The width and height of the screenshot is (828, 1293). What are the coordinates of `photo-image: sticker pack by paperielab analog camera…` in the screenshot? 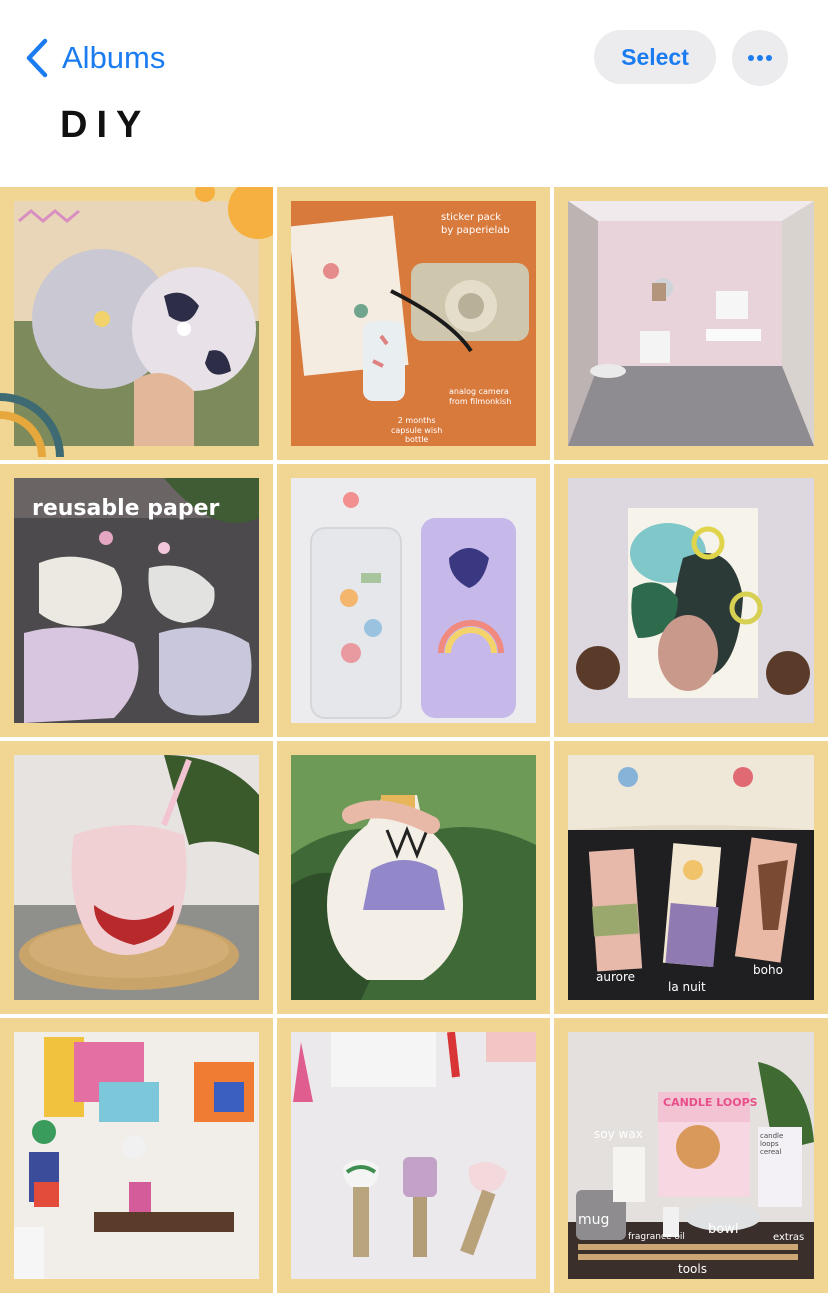 It's located at (413, 323).